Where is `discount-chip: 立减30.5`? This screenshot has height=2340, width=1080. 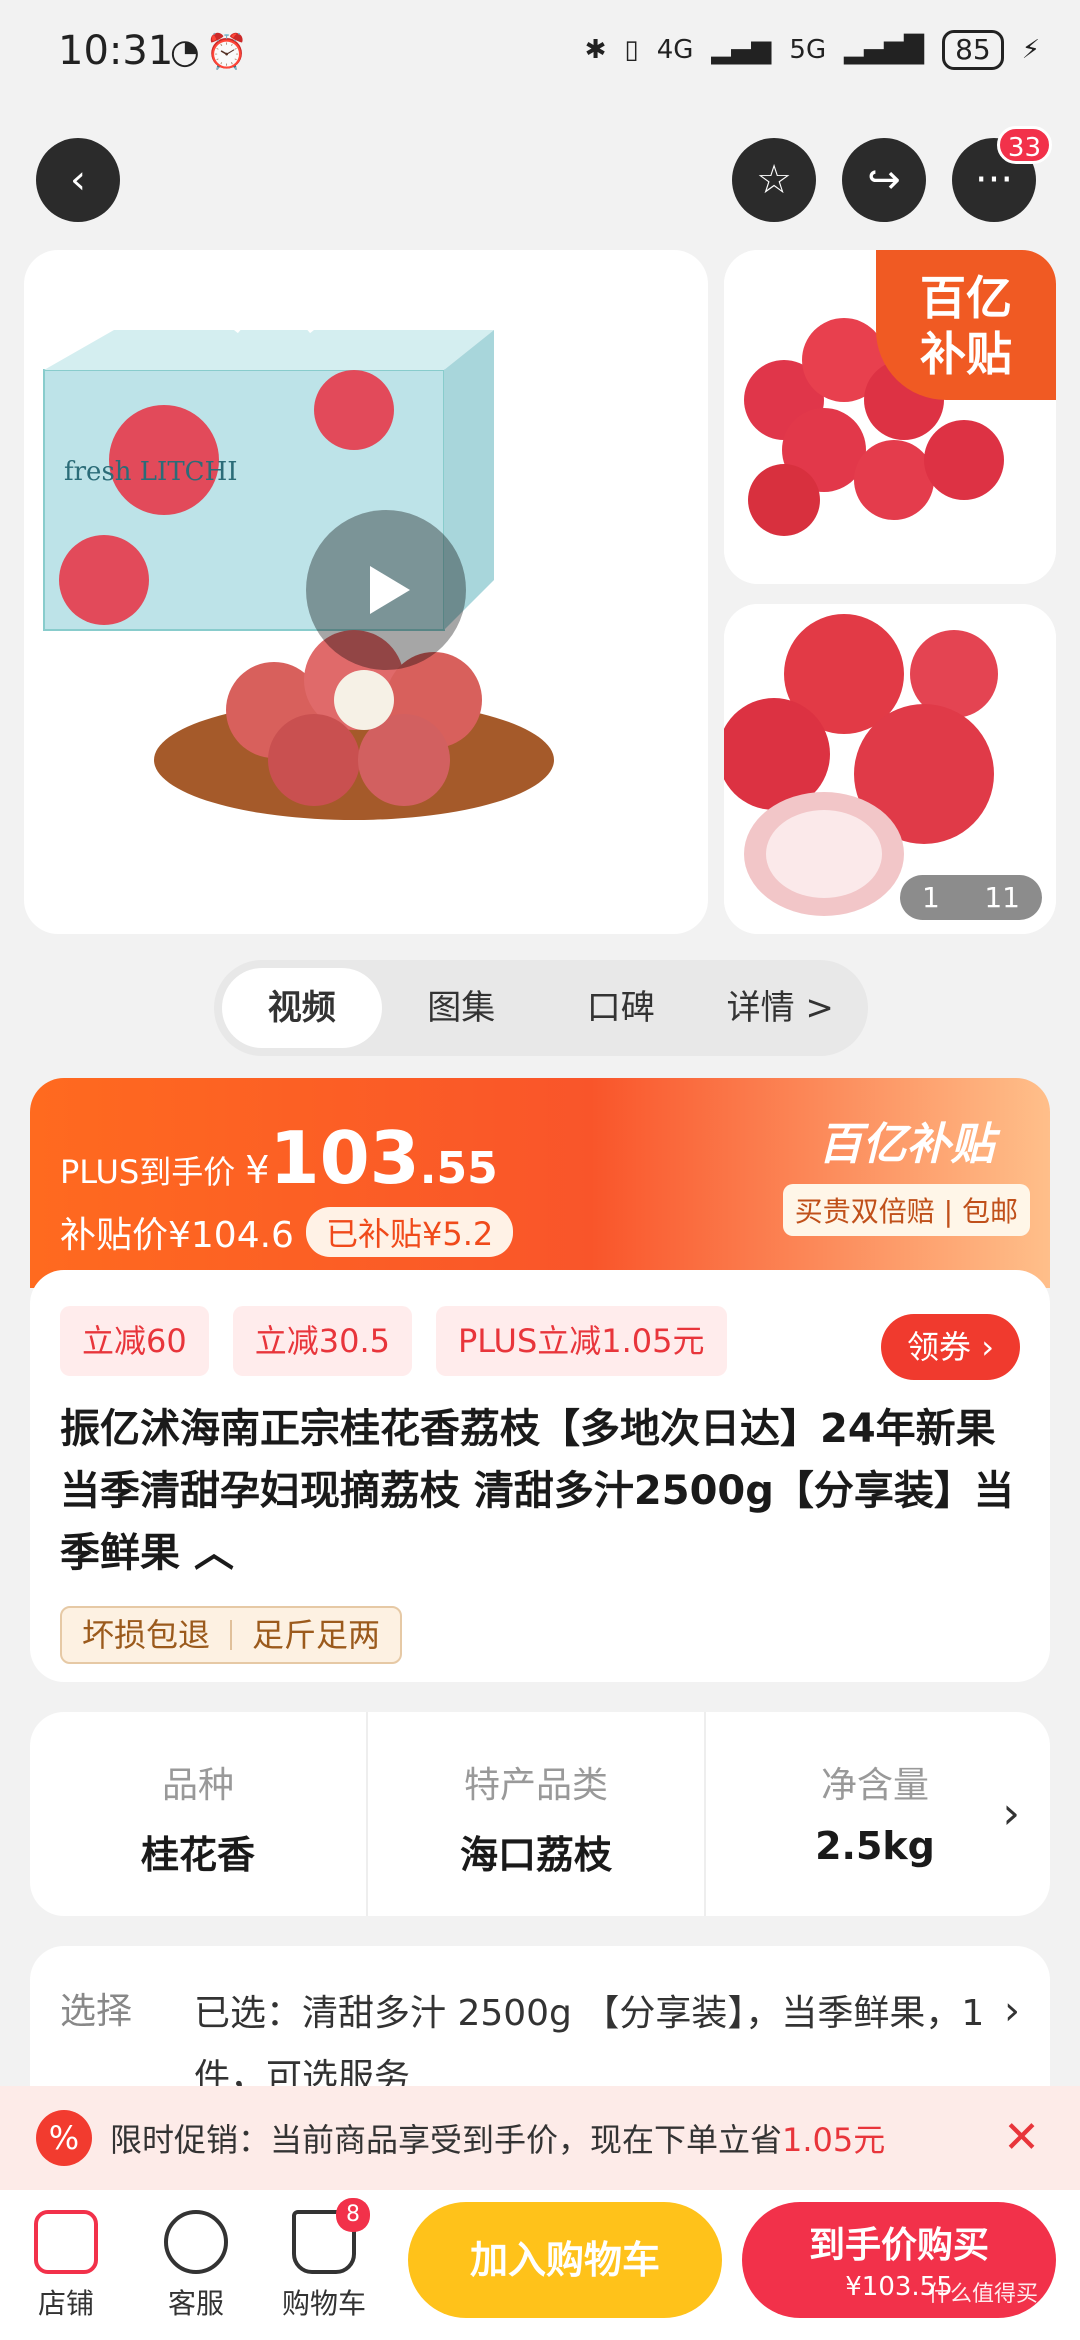
discount-chip: 立减30.5 is located at coordinates (322, 1341).